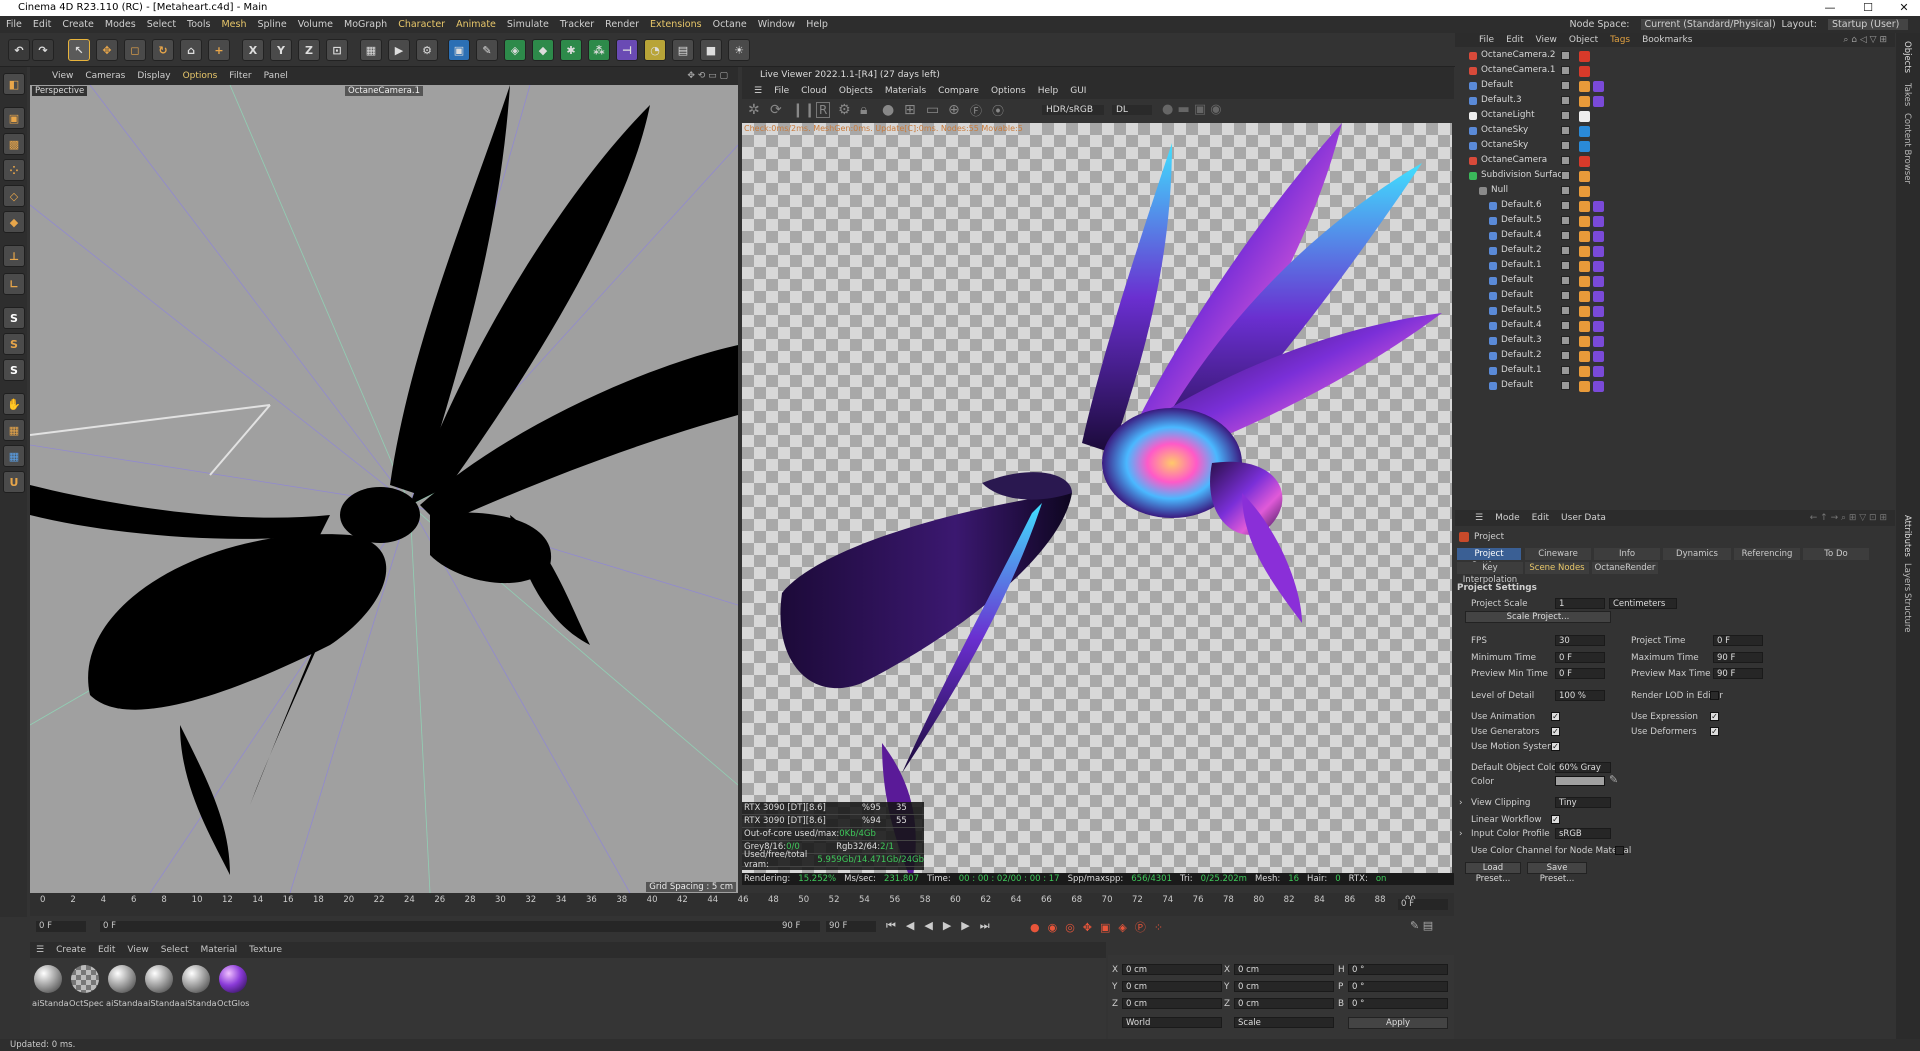 Image resolution: width=1920 pixels, height=1051 pixels. Describe the element at coordinates (888, 110) in the screenshot. I see `lv-clay-icon: ●` at that location.